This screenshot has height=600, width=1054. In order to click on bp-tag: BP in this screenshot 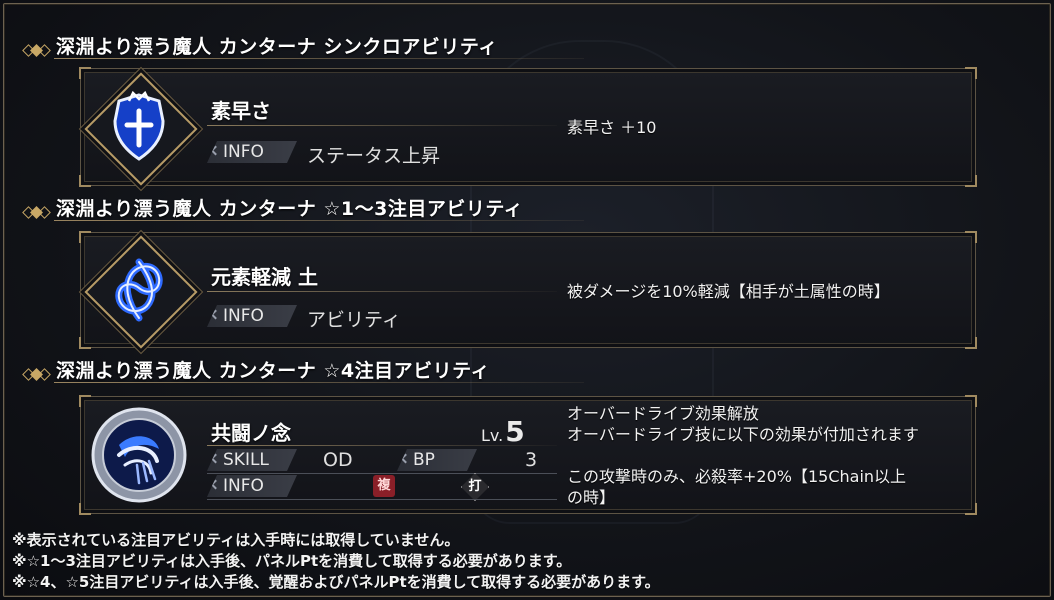, I will do `click(437, 460)`.